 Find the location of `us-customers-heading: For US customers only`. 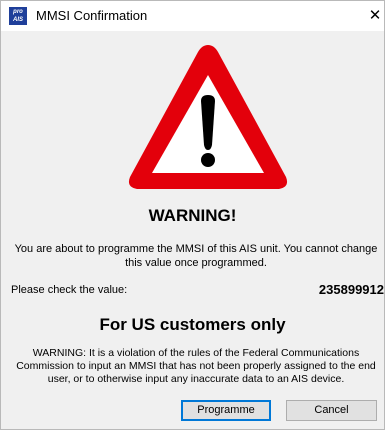

us-customers-heading: For US customers only is located at coordinates (192, 324).